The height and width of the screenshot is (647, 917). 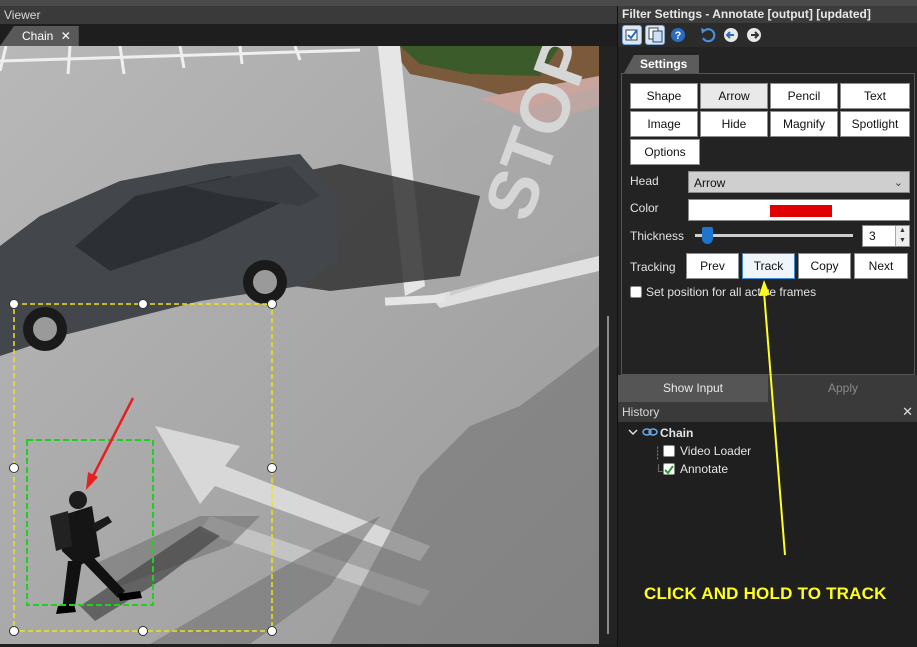 What do you see at coordinates (804, 124) in the screenshot?
I see `magnify-button: Magnify` at bounding box center [804, 124].